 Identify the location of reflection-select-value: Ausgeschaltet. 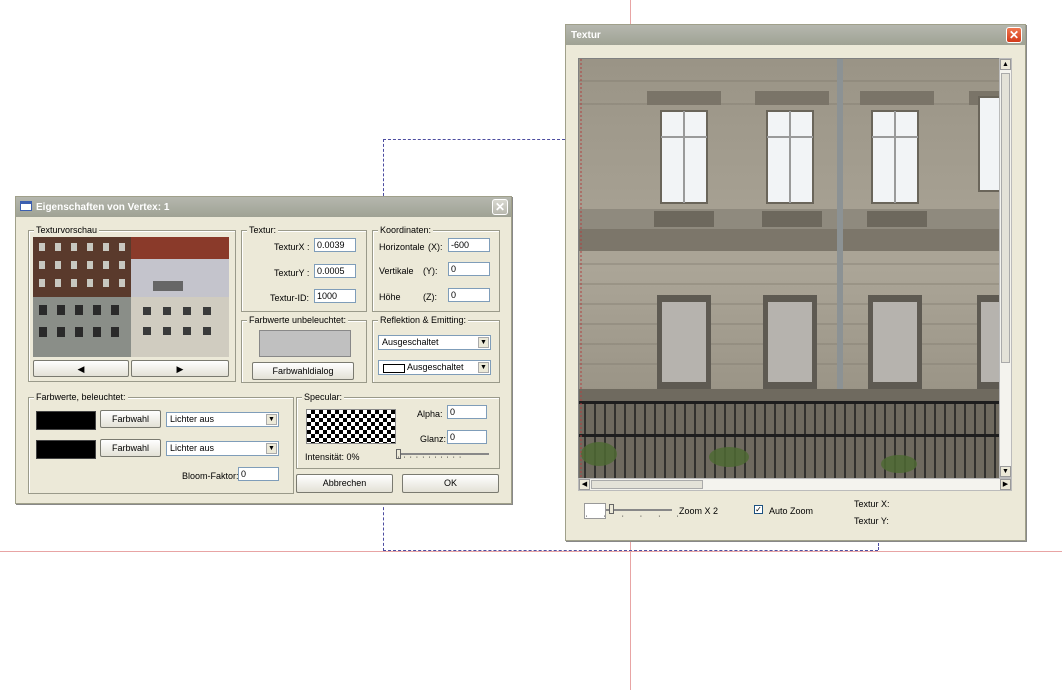
(410, 342).